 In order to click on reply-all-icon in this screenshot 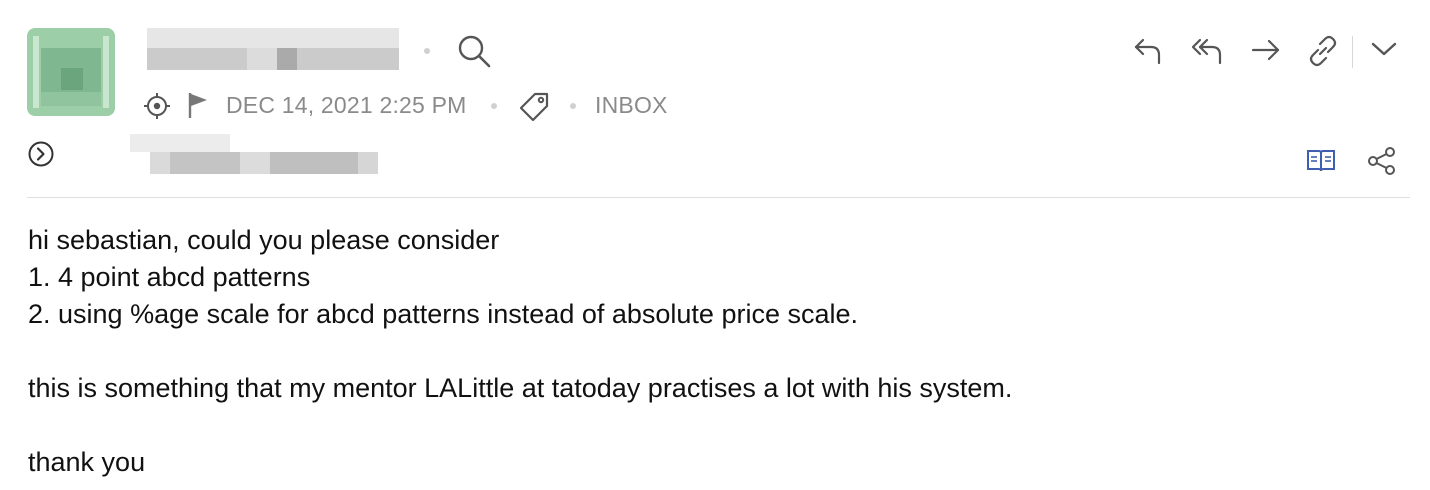, I will do `click(1207, 50)`.